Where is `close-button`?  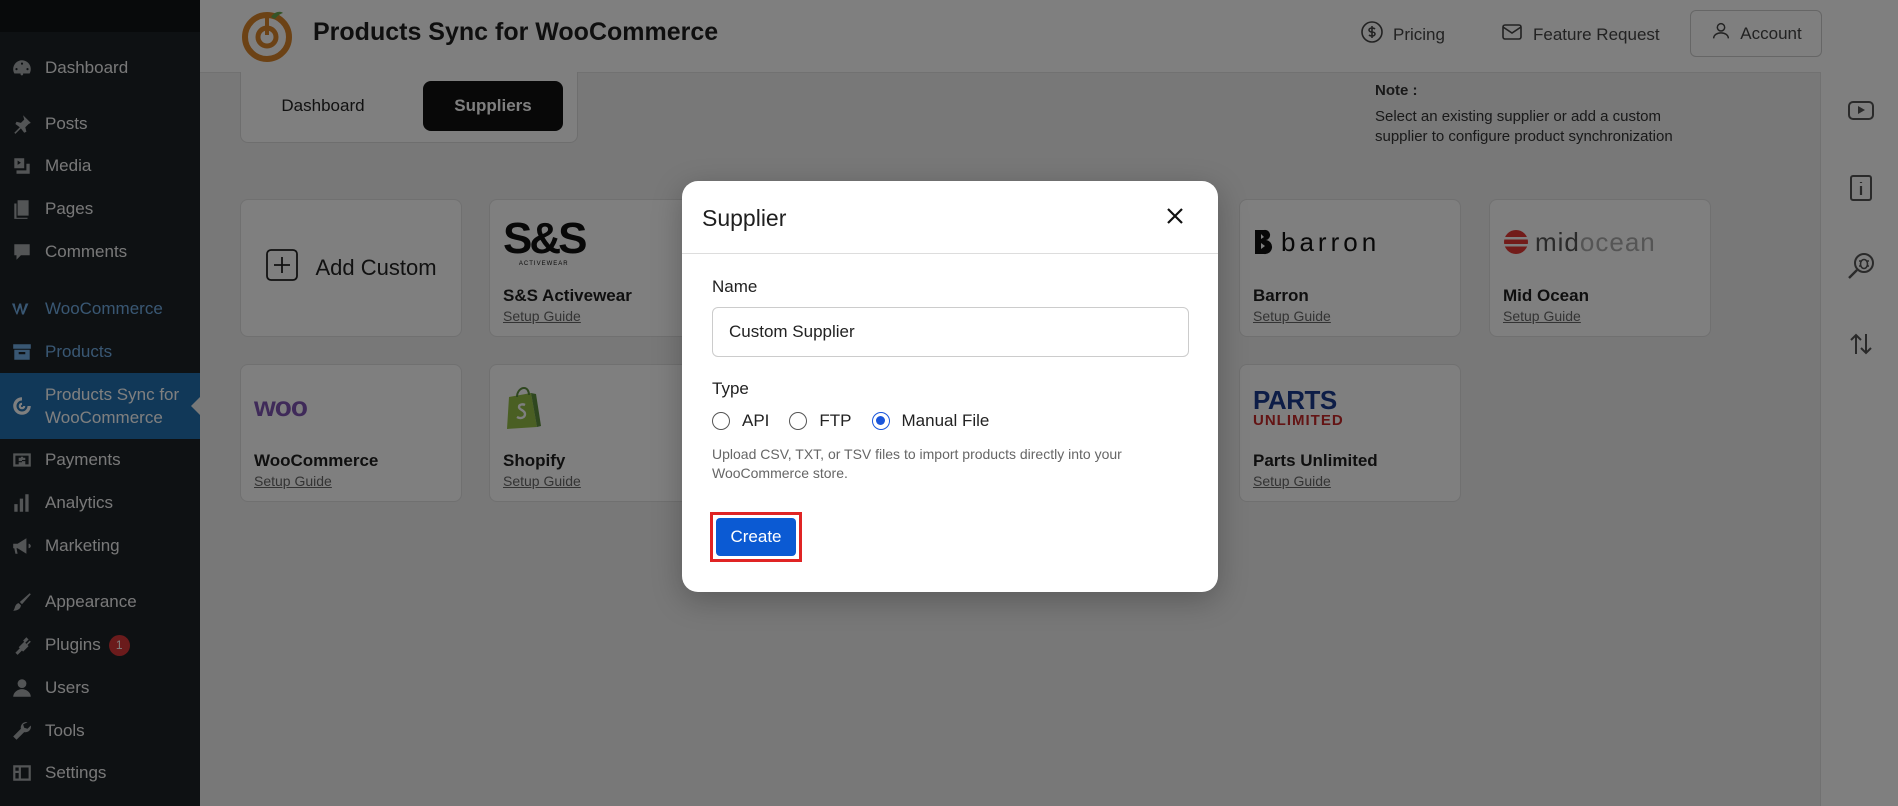
close-button is located at coordinates (1175, 218).